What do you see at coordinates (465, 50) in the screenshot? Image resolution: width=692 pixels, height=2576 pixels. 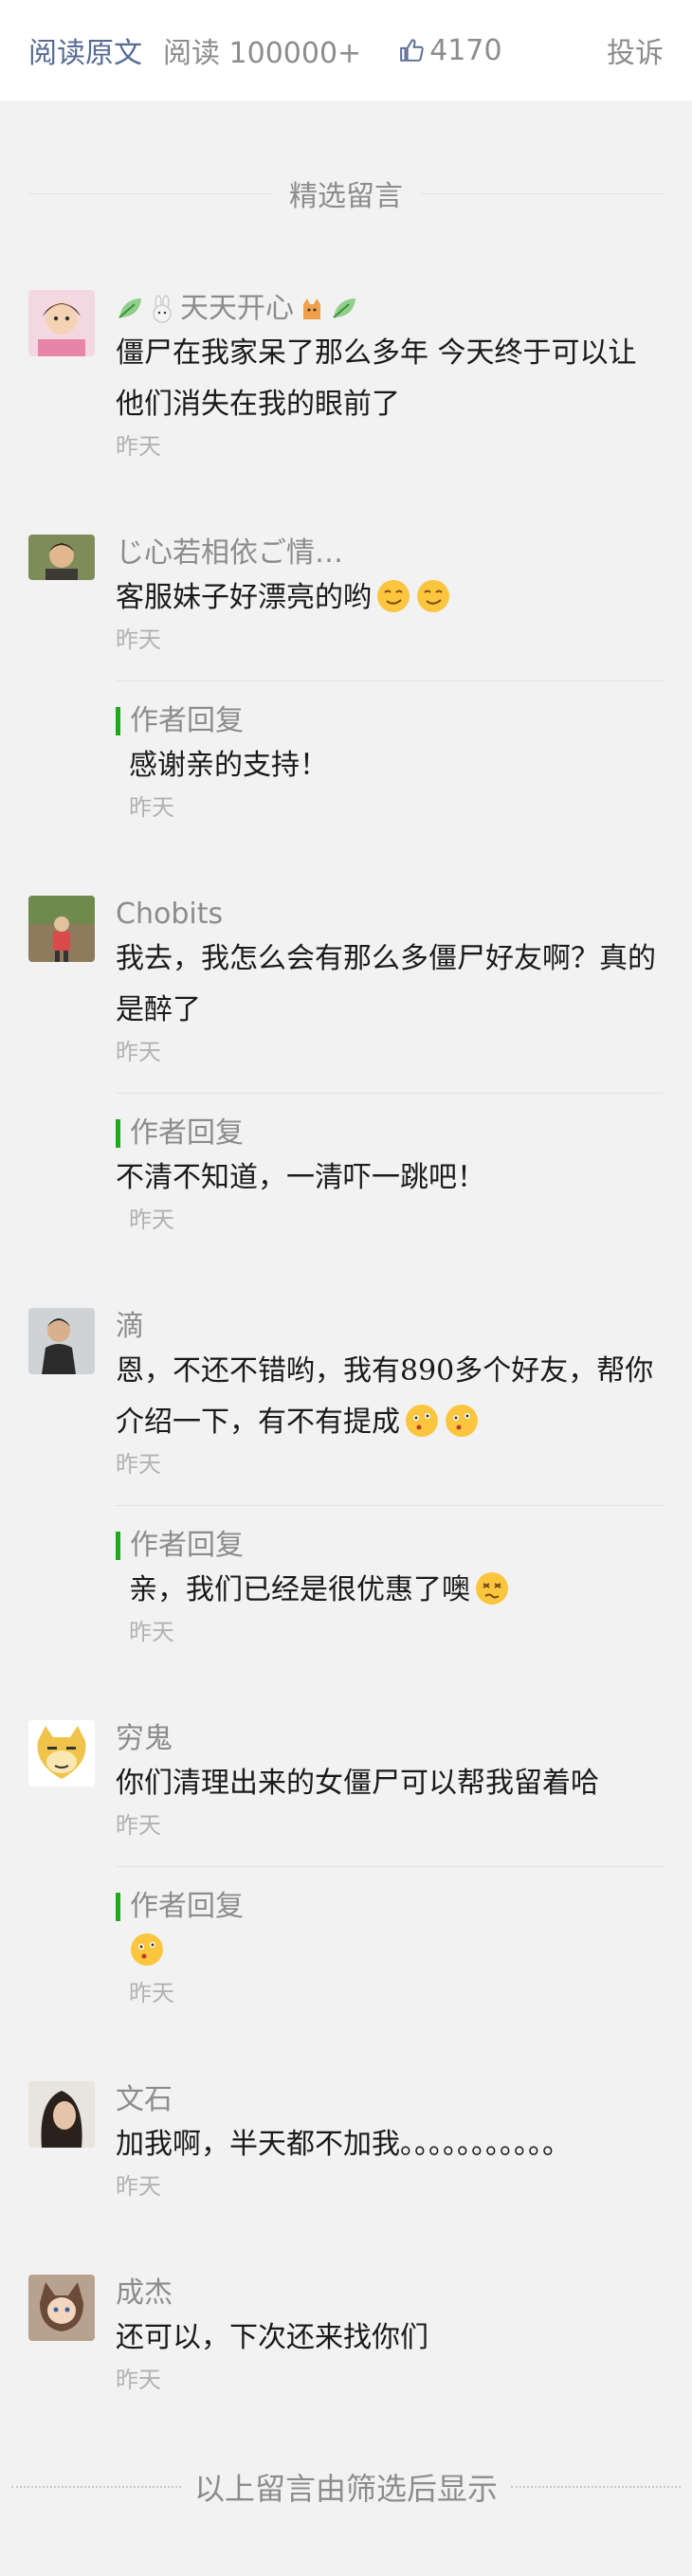 I see `like-count: 4170` at bounding box center [465, 50].